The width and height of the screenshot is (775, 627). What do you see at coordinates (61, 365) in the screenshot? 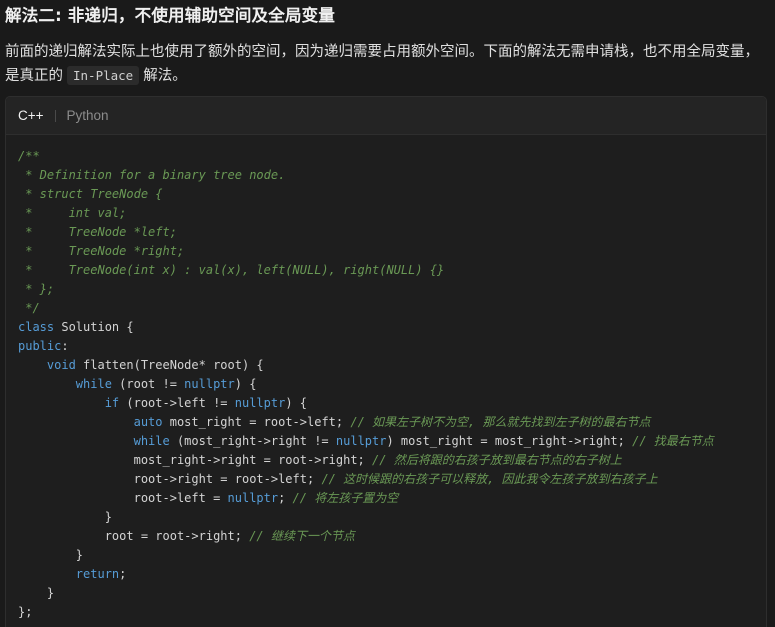
I see `code-keyword: void` at bounding box center [61, 365].